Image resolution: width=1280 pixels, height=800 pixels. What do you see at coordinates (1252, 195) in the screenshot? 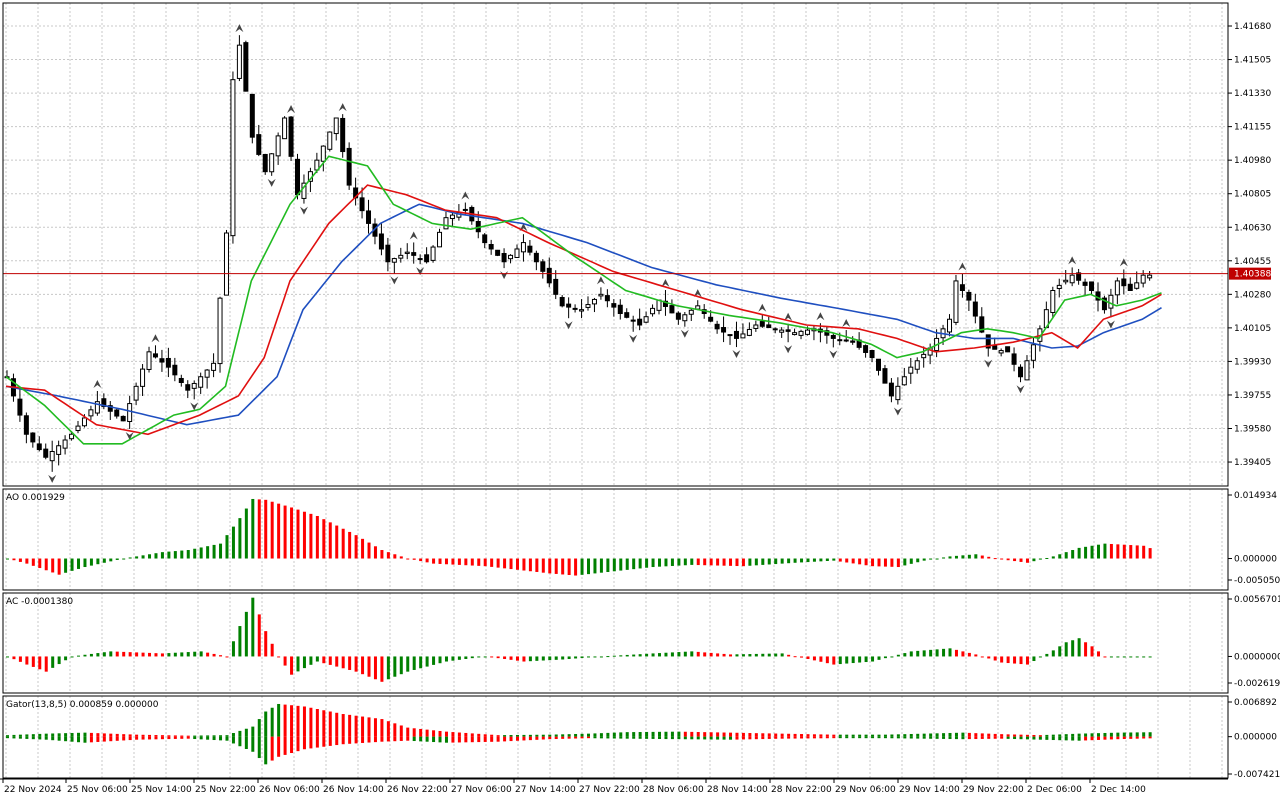
I see `price-tick-label: 1.40805` at bounding box center [1252, 195].